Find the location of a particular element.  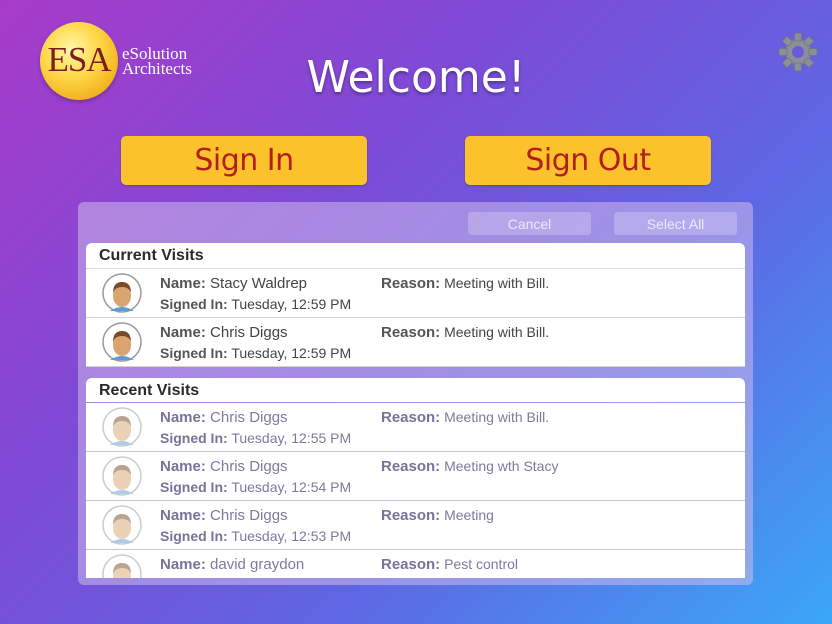

gear-icon is located at coordinates (798, 52).